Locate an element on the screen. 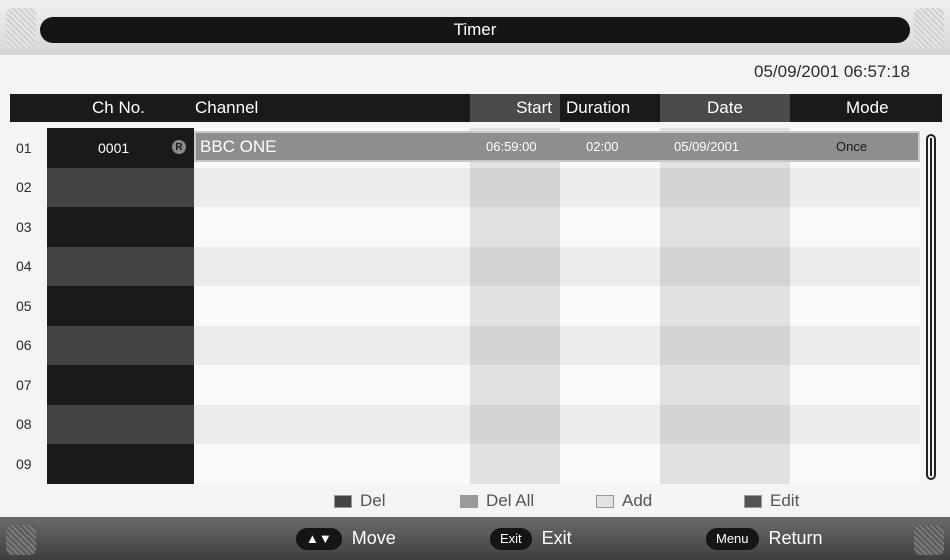  col-header-date: Date is located at coordinates (725, 108).